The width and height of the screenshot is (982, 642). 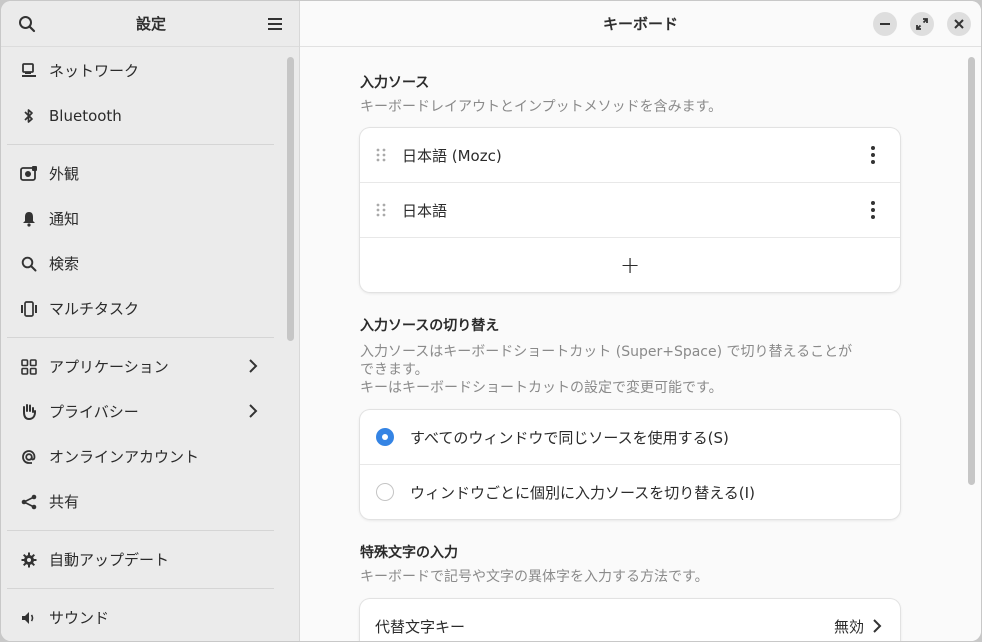 I want to click on sidebar-title: 設定, so click(x=150, y=24).